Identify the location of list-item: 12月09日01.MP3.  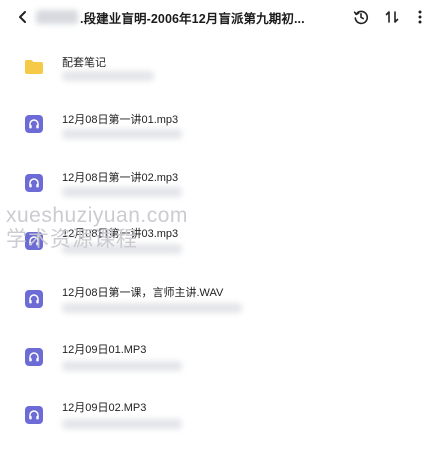
(217, 366).